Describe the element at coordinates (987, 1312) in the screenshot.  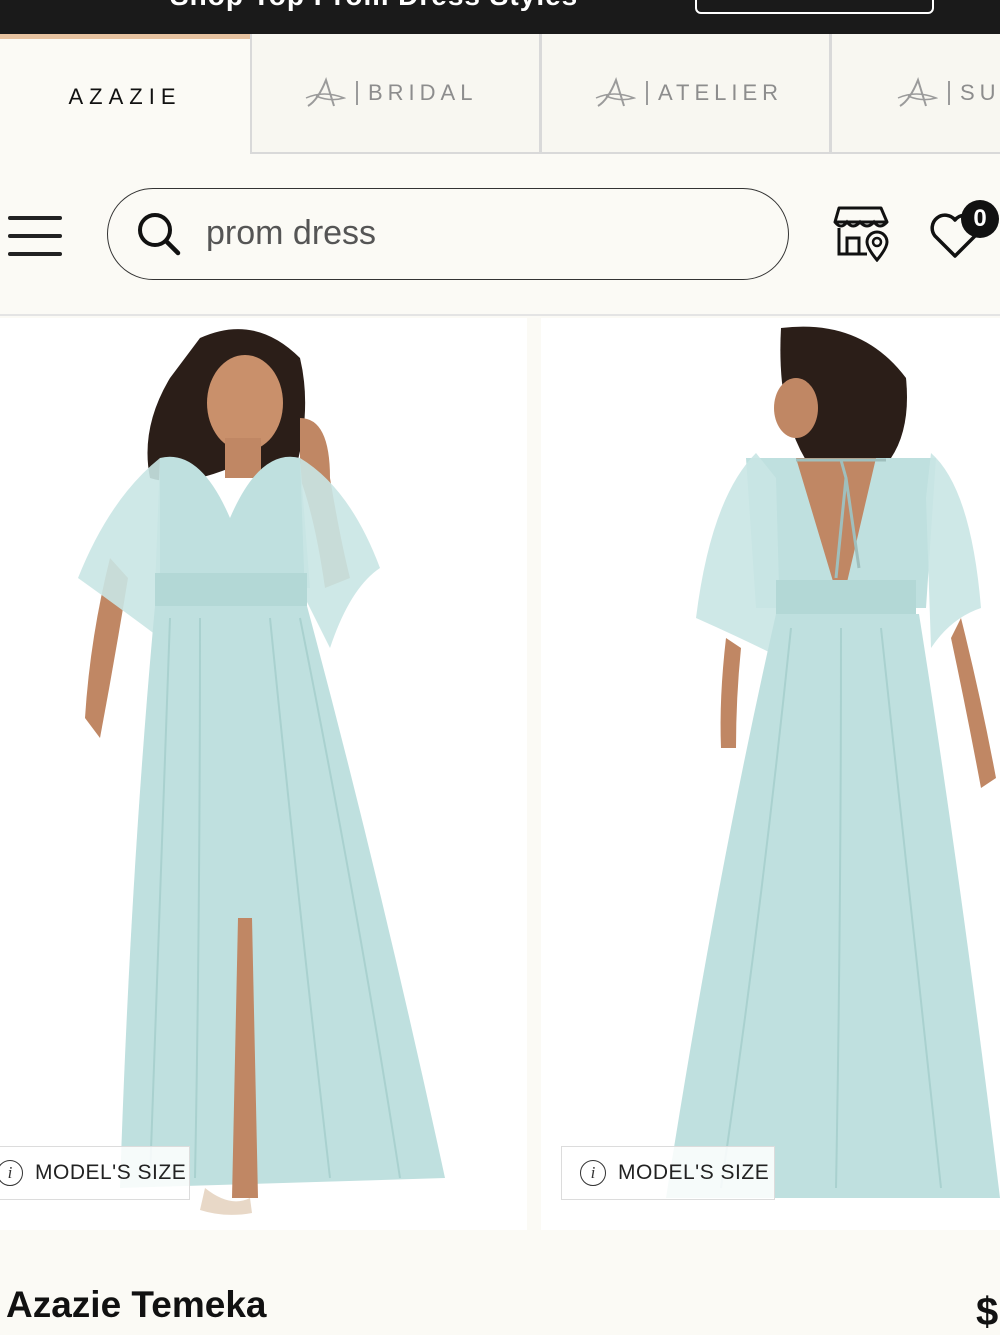
I see `product-price: $` at that location.